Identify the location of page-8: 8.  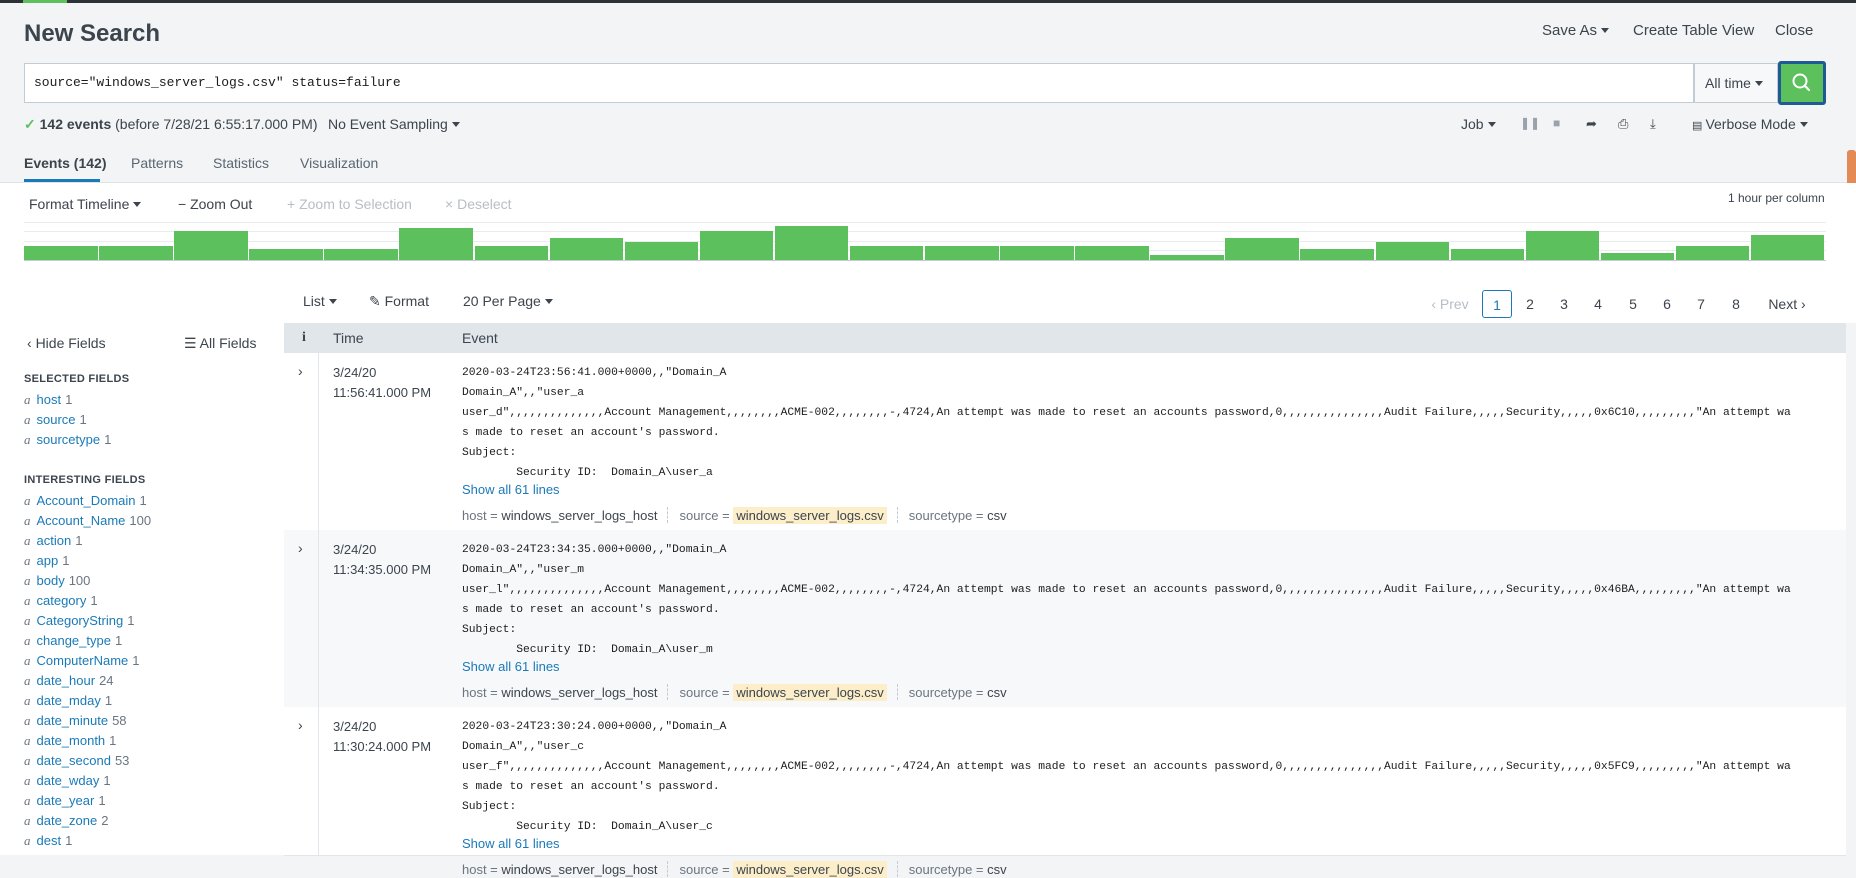
(1736, 304).